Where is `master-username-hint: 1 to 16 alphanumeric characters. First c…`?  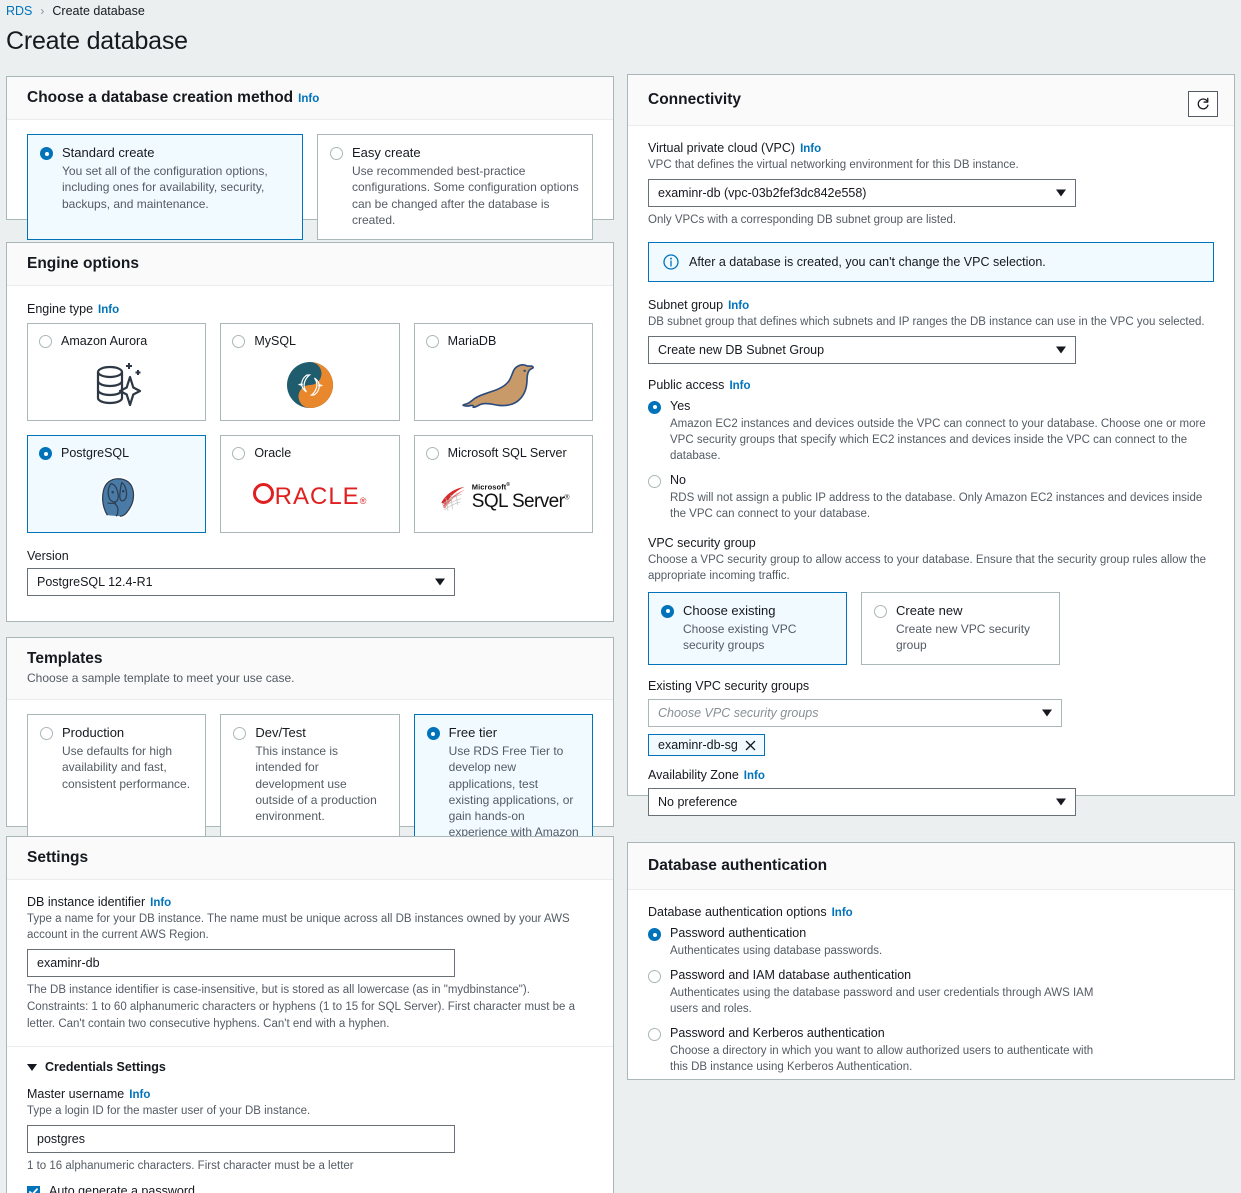
master-username-hint: 1 to 16 alphanumeric characters. First c… is located at coordinates (190, 1166).